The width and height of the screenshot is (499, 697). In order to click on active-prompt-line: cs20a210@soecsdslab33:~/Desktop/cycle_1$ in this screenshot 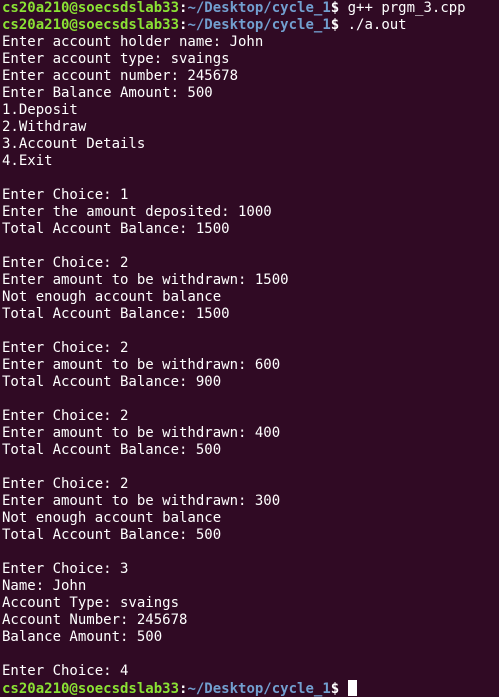, I will do `click(250, 688)`.